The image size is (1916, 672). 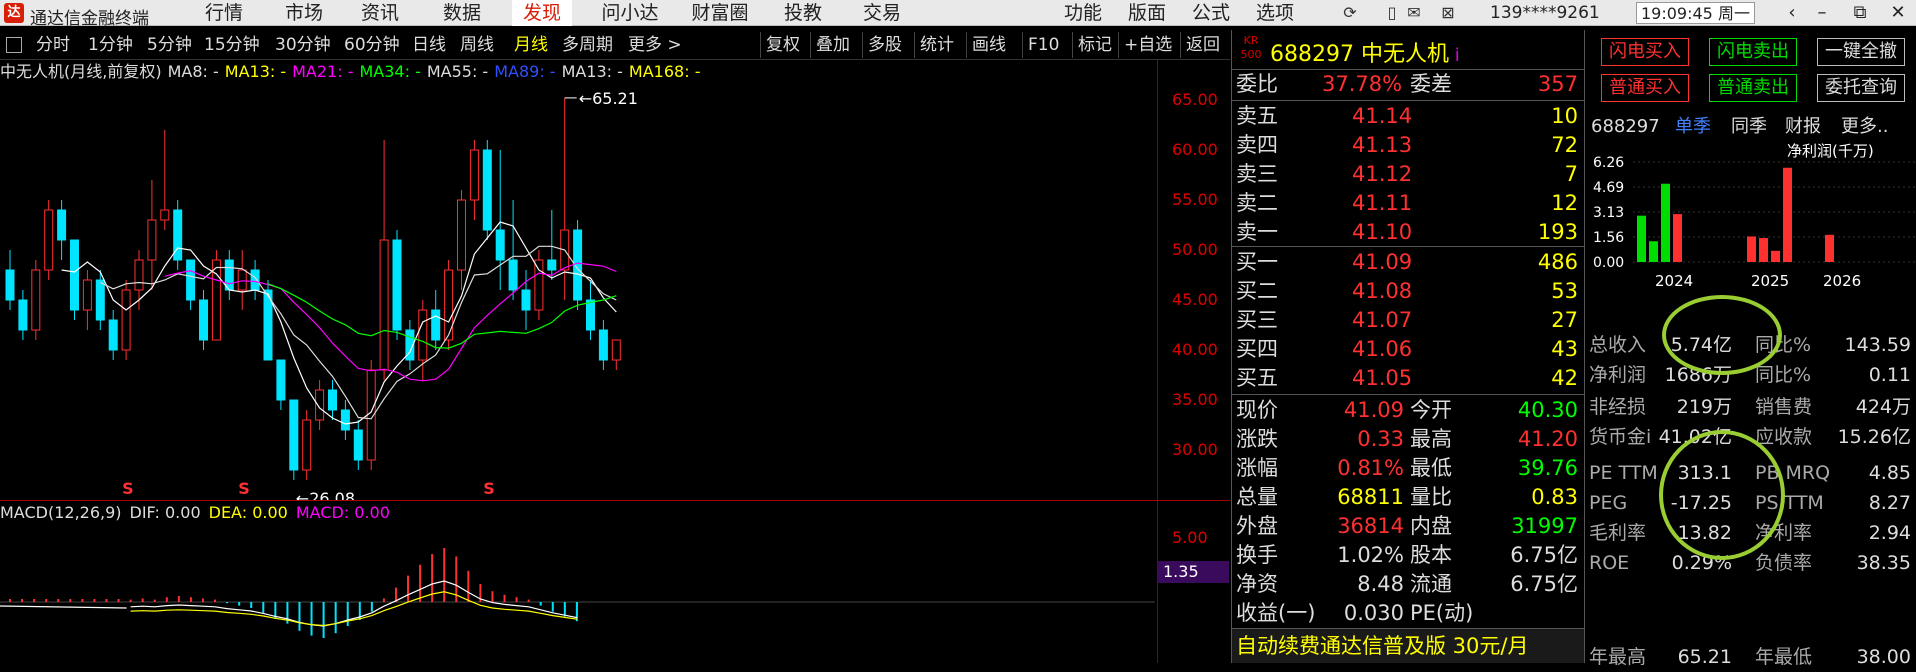 I want to click on price-axis-label-0: 65.00, so click(x=1195, y=99).